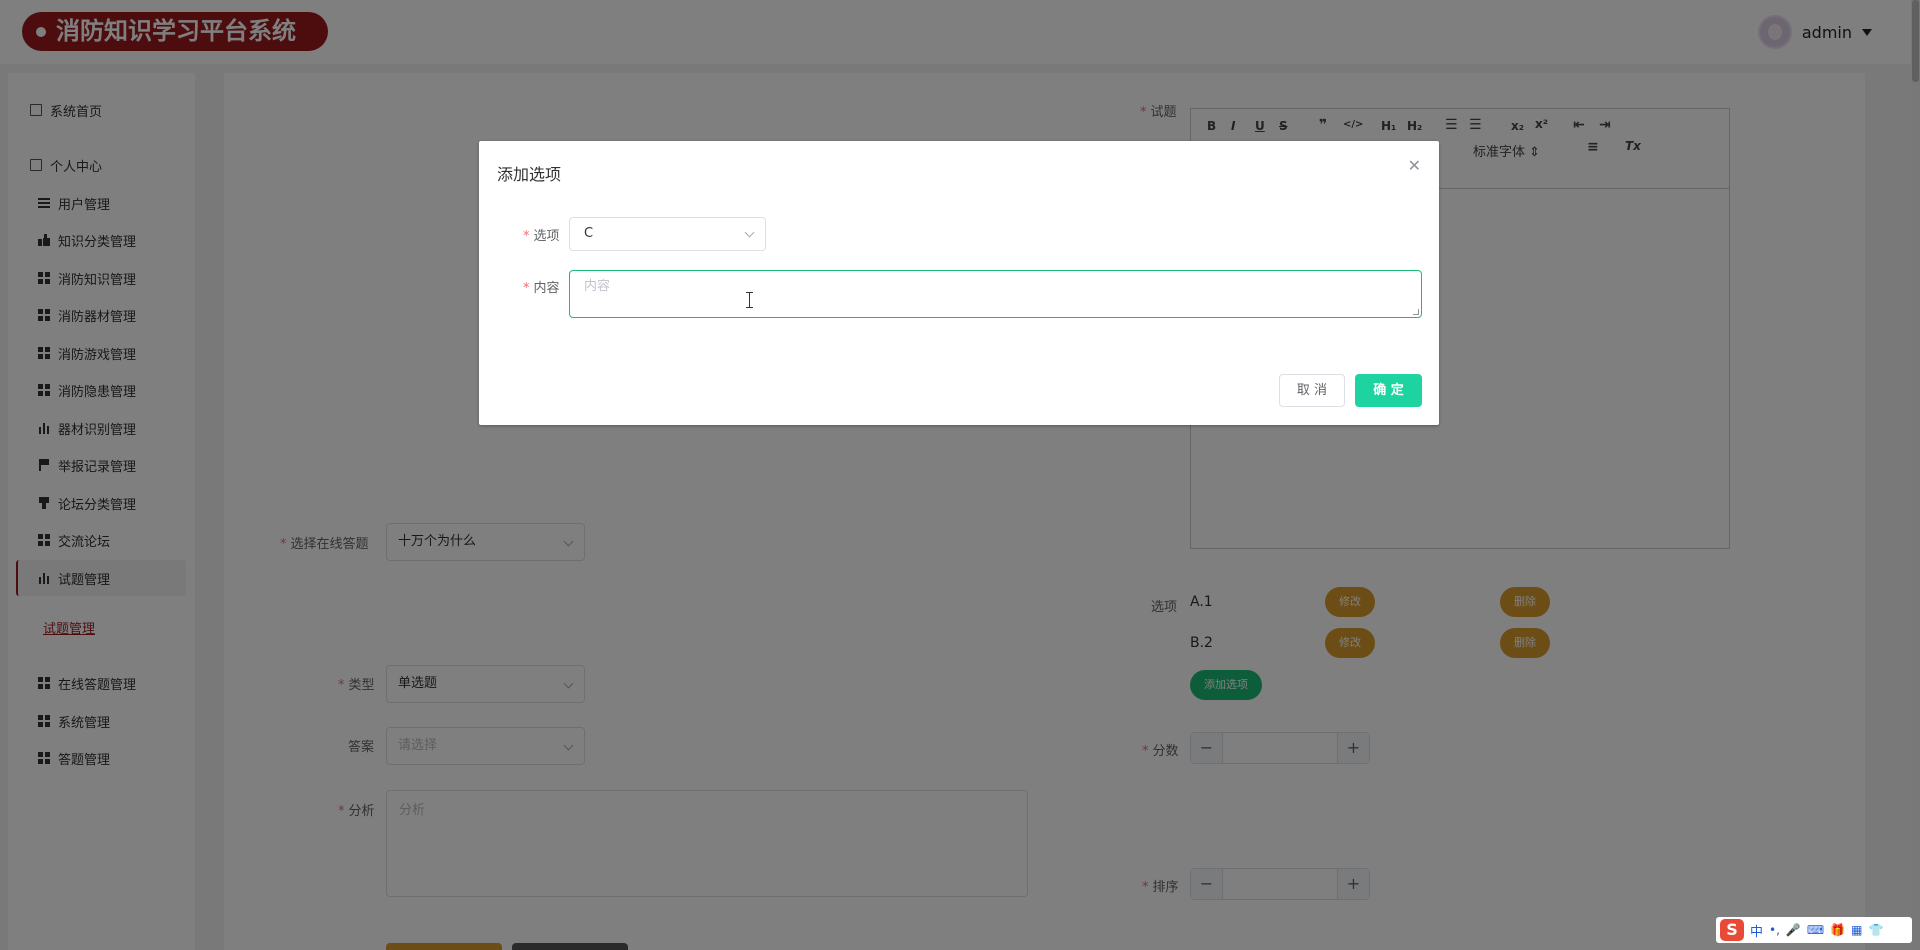  What do you see at coordinates (529, 174) in the screenshot?
I see `dialog-title: 添加选项` at bounding box center [529, 174].